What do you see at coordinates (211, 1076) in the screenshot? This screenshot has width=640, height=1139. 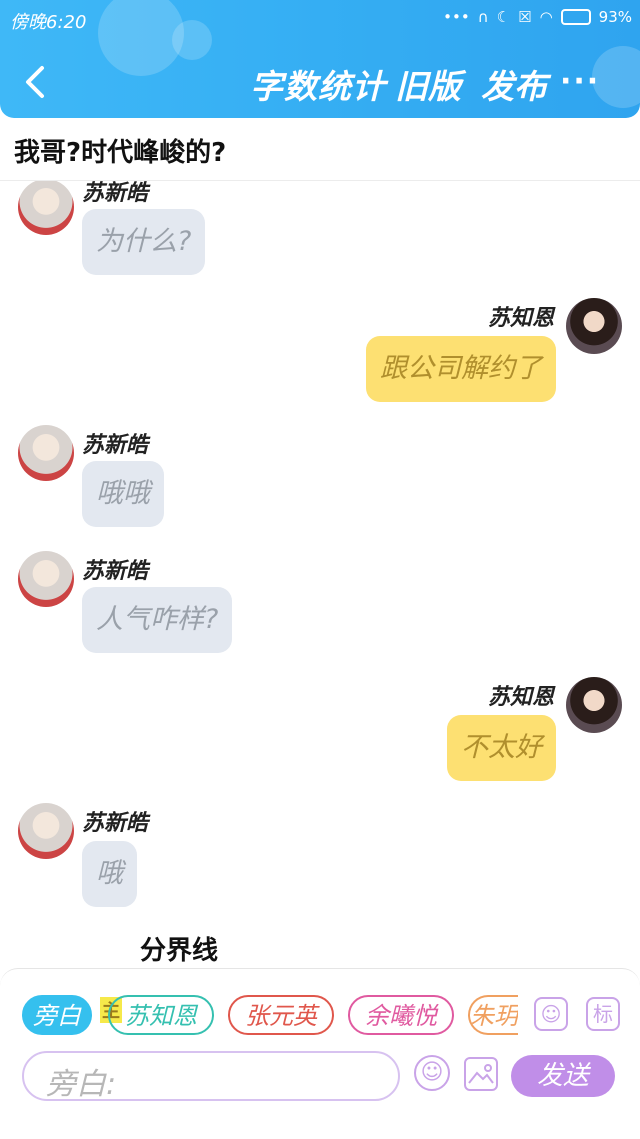 I see `message-input: 旁白:` at bounding box center [211, 1076].